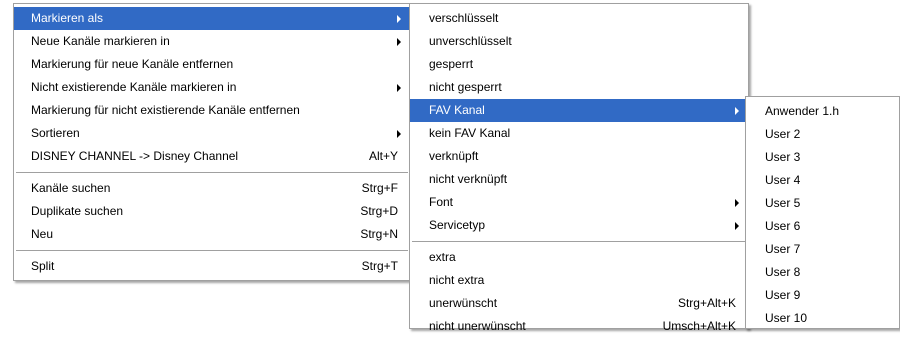  Describe the element at coordinates (783, 226) in the screenshot. I see `menu-item-label: User 6` at that location.